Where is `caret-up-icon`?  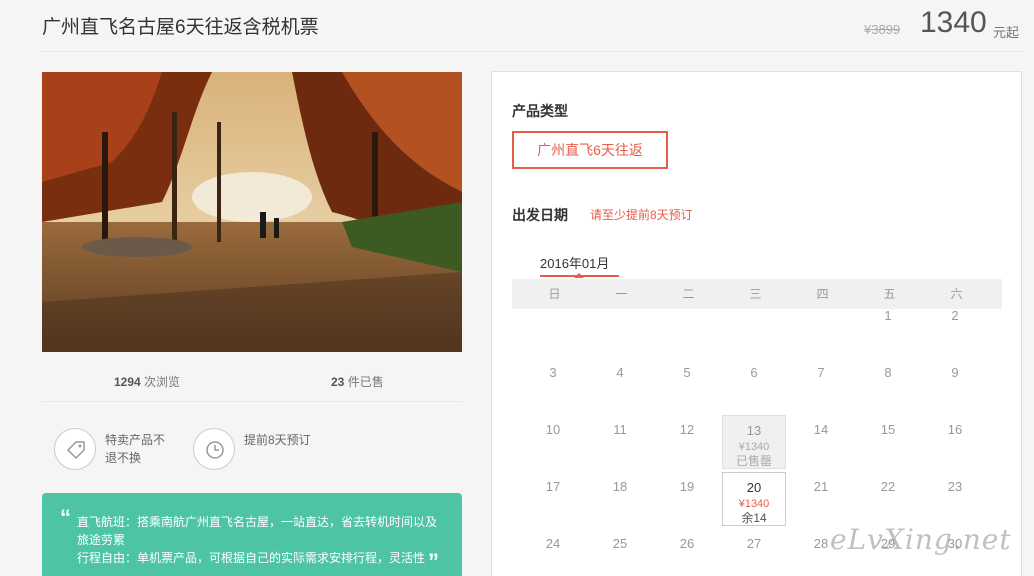
caret-up-icon is located at coordinates (579, 275).